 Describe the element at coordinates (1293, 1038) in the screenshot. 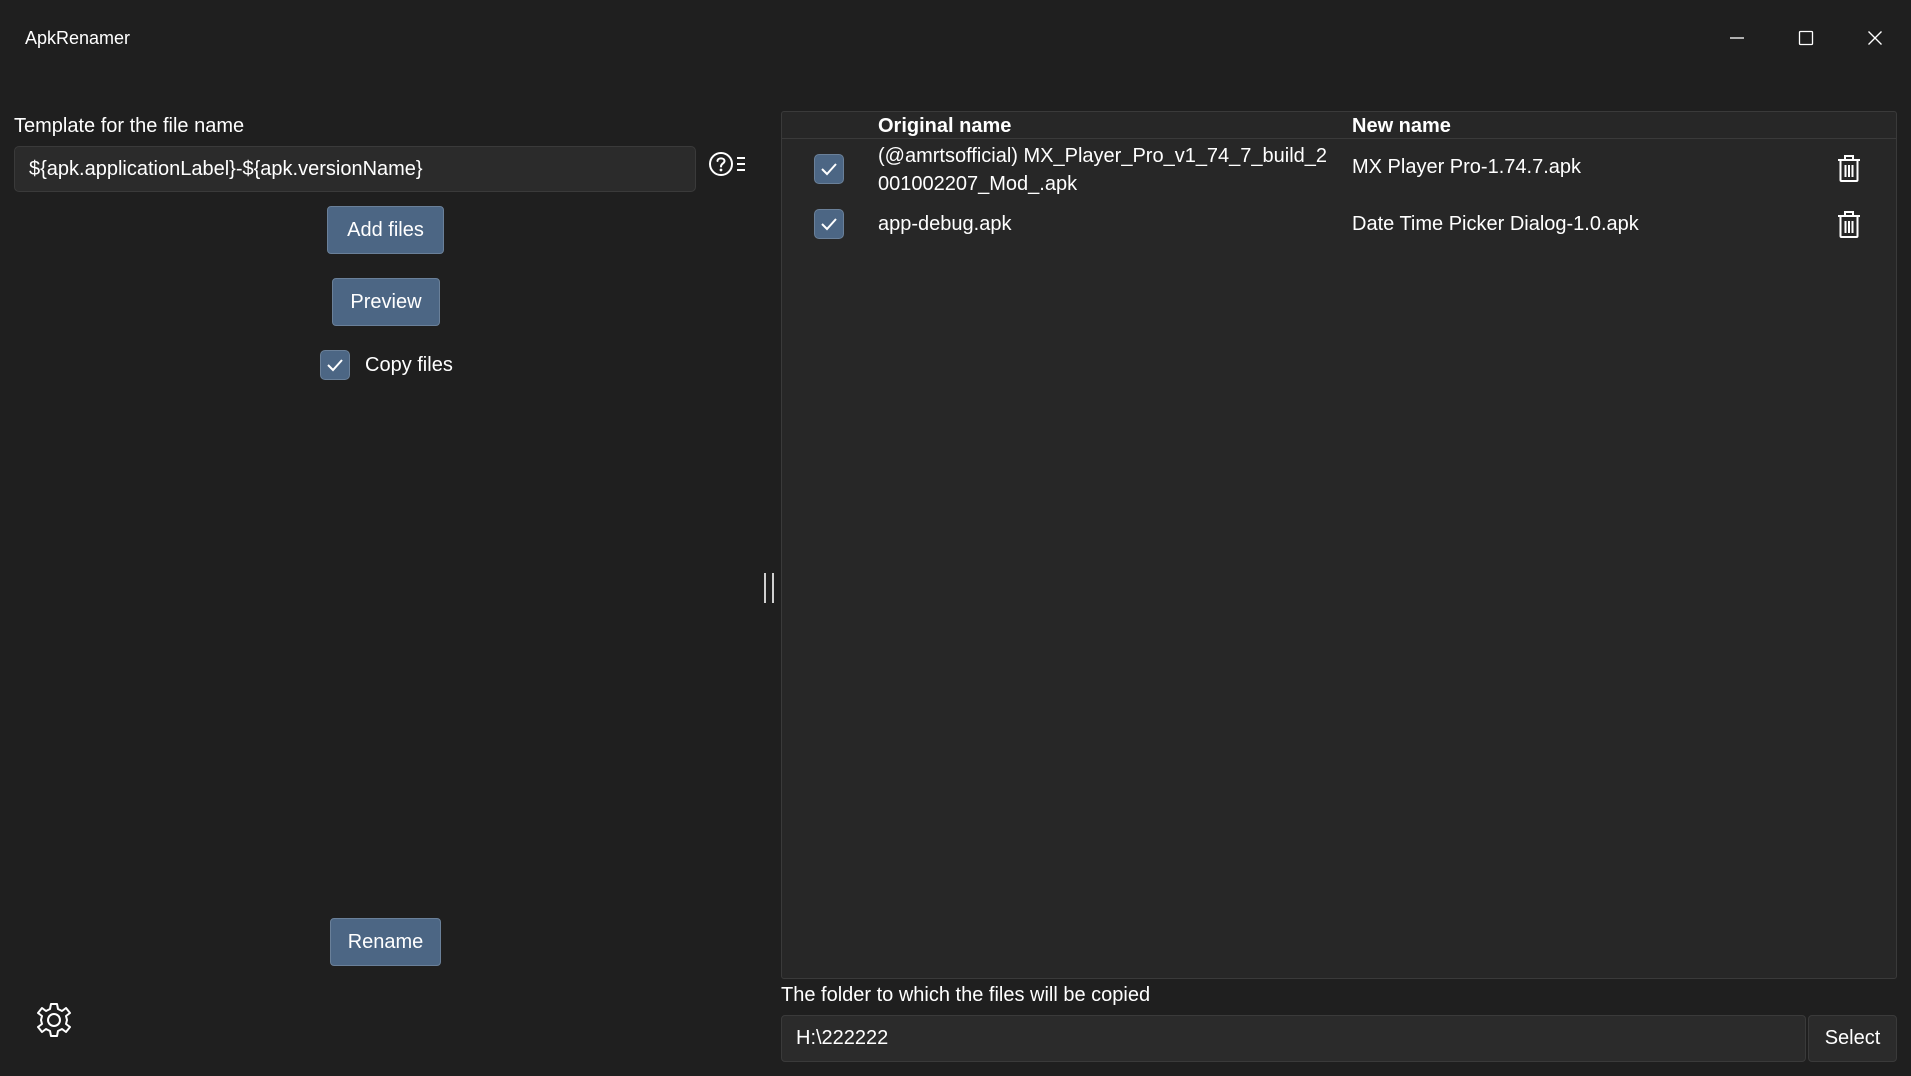

I see `destination-folder-input` at that location.